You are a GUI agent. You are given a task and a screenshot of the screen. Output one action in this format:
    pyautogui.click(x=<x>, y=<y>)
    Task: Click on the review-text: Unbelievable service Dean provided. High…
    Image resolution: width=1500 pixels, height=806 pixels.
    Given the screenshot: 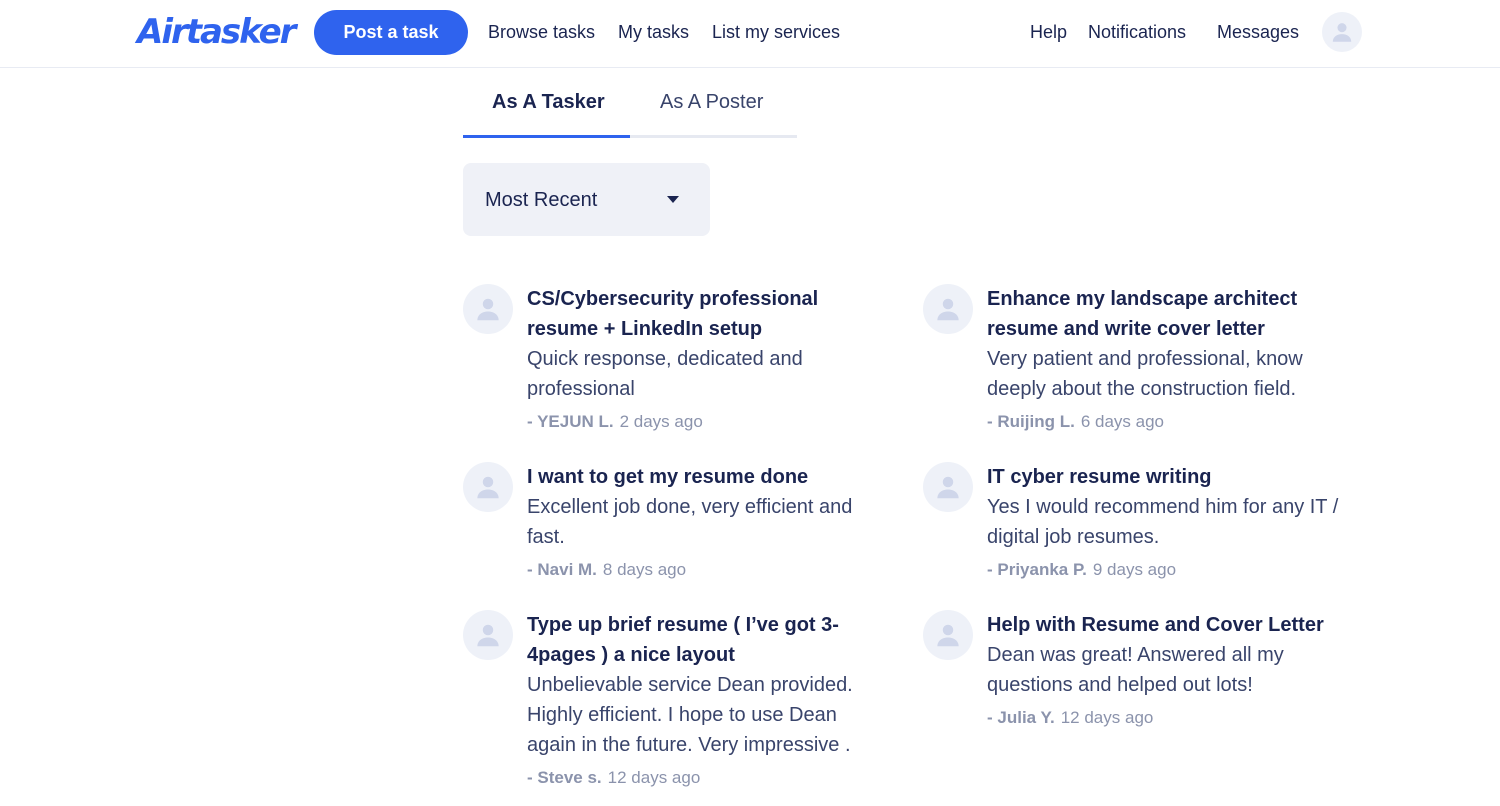 What is the action you would take?
    pyautogui.click(x=690, y=715)
    